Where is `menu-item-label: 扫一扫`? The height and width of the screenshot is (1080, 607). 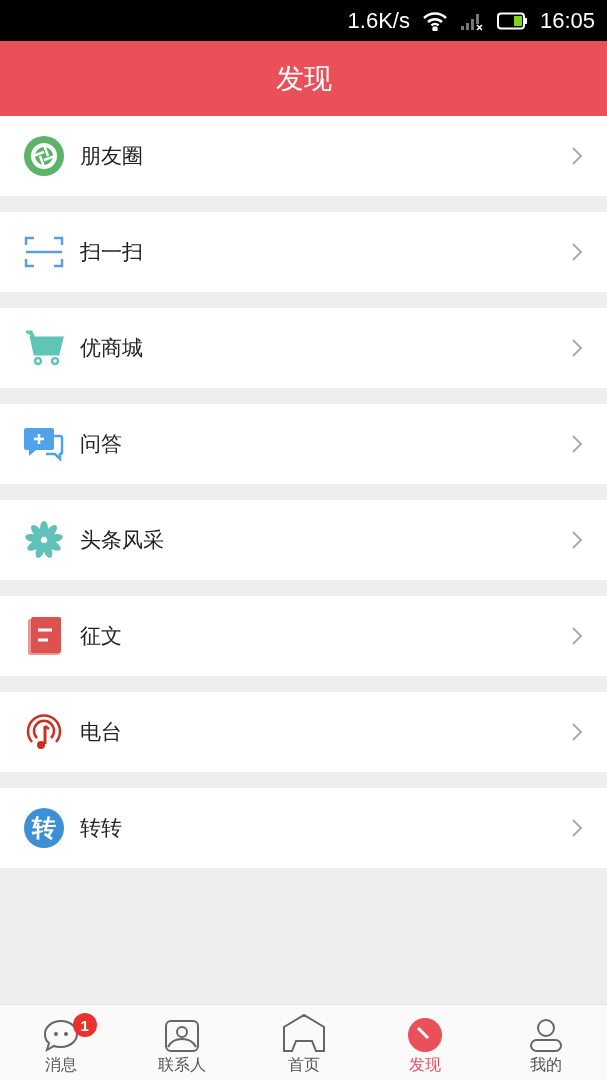 menu-item-label: 扫一扫 is located at coordinates (112, 252).